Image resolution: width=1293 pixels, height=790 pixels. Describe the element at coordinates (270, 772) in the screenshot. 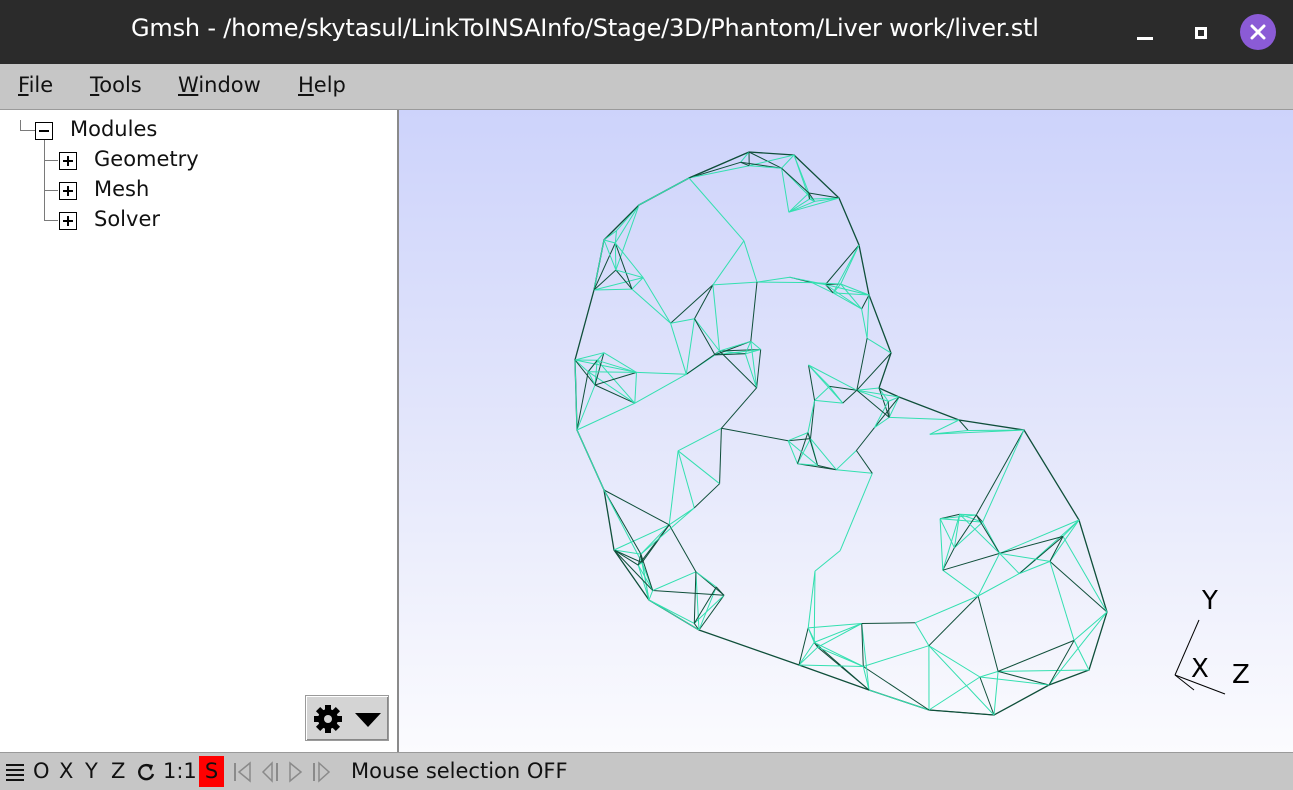

I see `step-back-icon` at that location.